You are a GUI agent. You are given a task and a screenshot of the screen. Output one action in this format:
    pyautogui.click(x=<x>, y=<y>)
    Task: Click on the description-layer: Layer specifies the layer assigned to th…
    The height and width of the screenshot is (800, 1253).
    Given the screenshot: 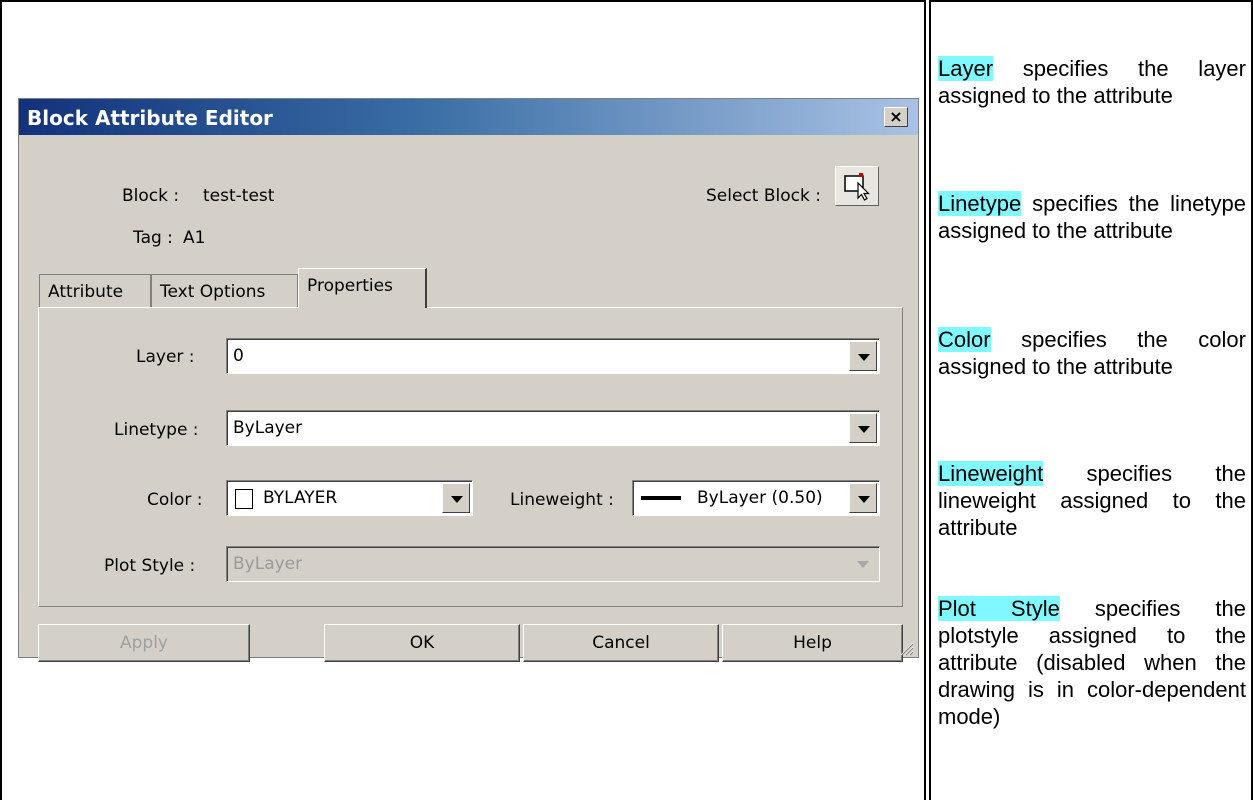 What is the action you would take?
    pyautogui.click(x=1092, y=82)
    